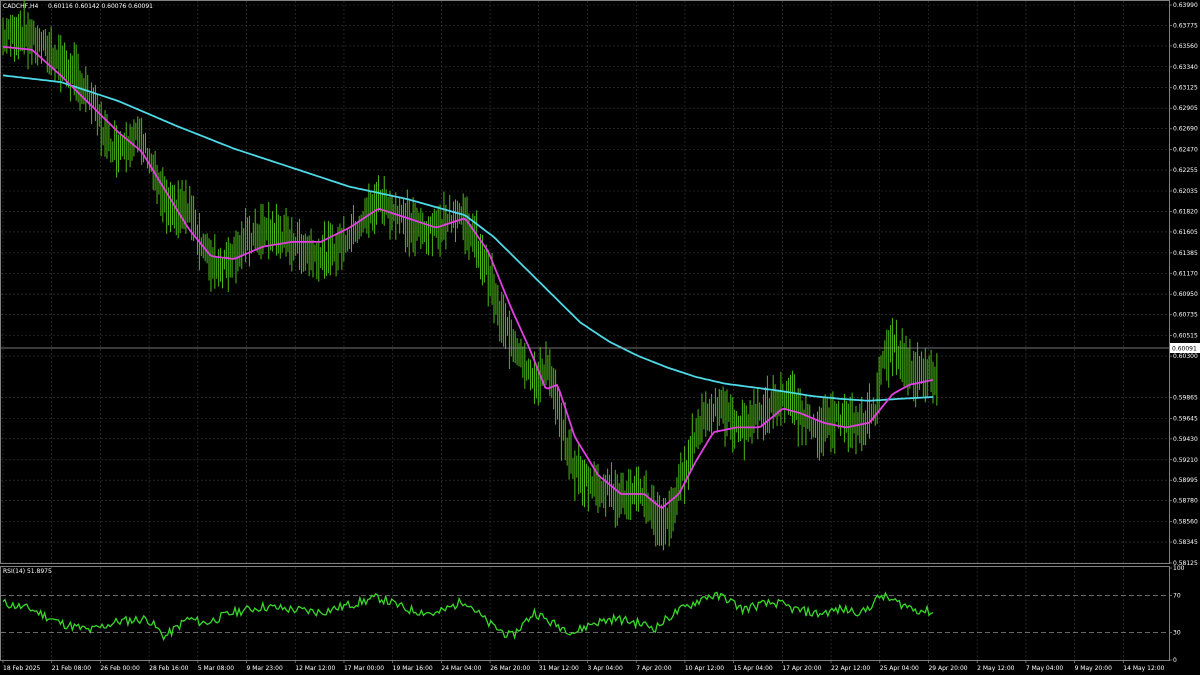 The image size is (1200, 675). Describe the element at coordinates (704, 668) in the screenshot. I see `time-tick-label: 10 Apr 12:00` at that location.